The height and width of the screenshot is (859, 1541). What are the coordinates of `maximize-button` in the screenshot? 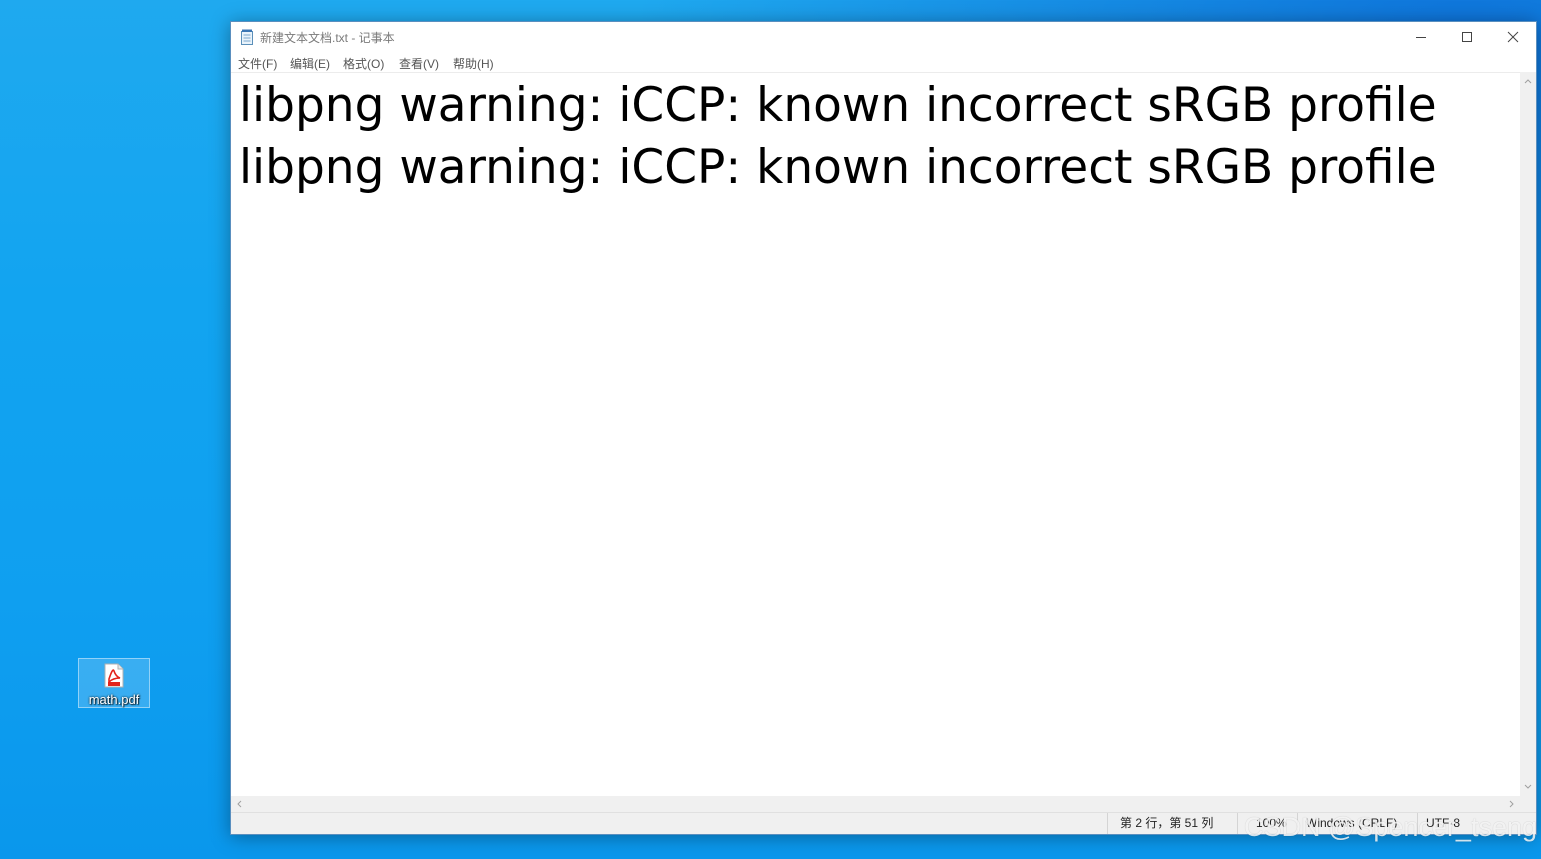 It's located at (1467, 37).